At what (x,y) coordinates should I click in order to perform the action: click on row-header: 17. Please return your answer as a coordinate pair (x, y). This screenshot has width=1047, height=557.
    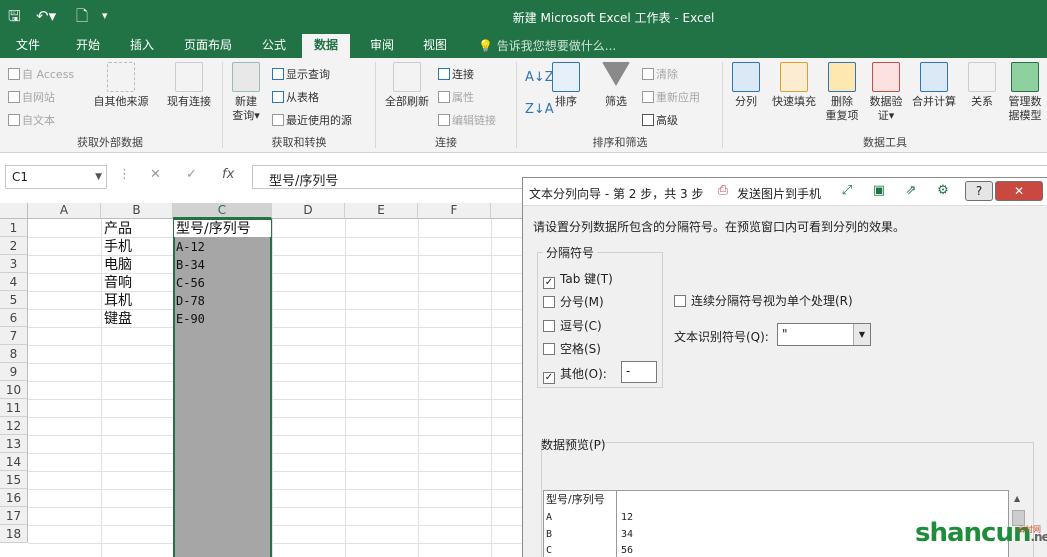
    Looking at the image, I should click on (14, 516).